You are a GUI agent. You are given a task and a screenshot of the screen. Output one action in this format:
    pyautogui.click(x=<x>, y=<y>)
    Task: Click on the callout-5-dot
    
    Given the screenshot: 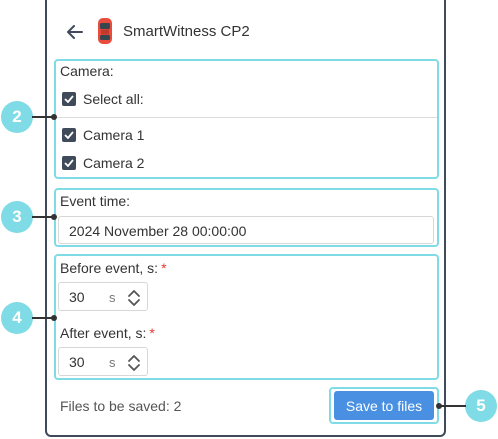 What is the action you would take?
    pyautogui.click(x=439, y=406)
    